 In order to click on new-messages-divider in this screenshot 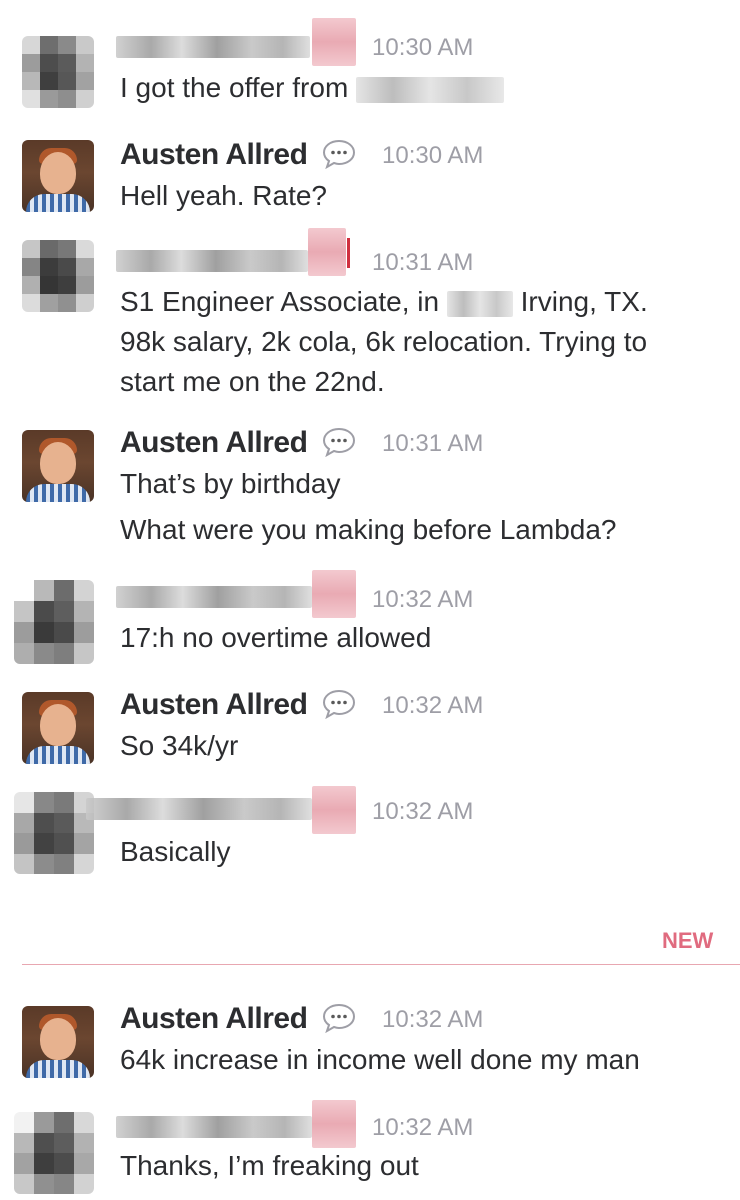, I will do `click(381, 964)`.